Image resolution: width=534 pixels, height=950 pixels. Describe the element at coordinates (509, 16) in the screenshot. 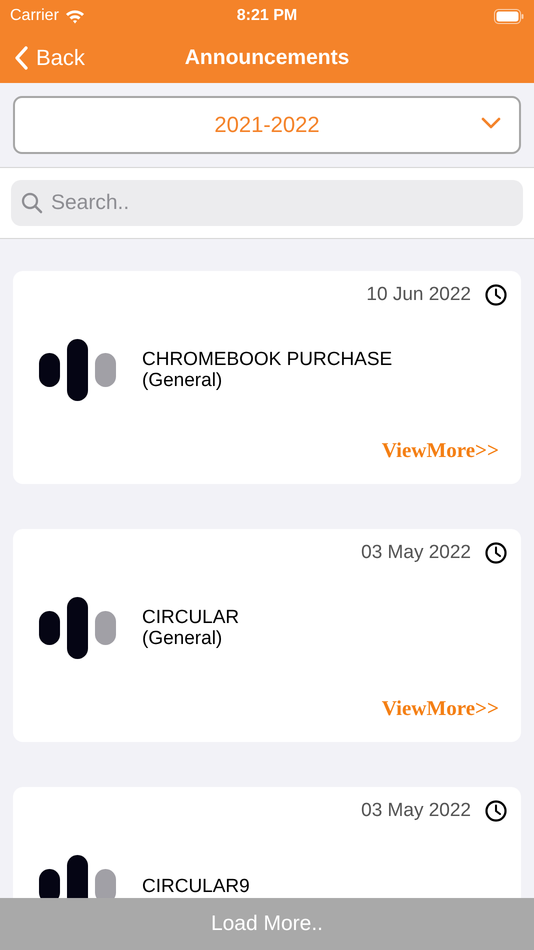

I see `battery-icon` at that location.